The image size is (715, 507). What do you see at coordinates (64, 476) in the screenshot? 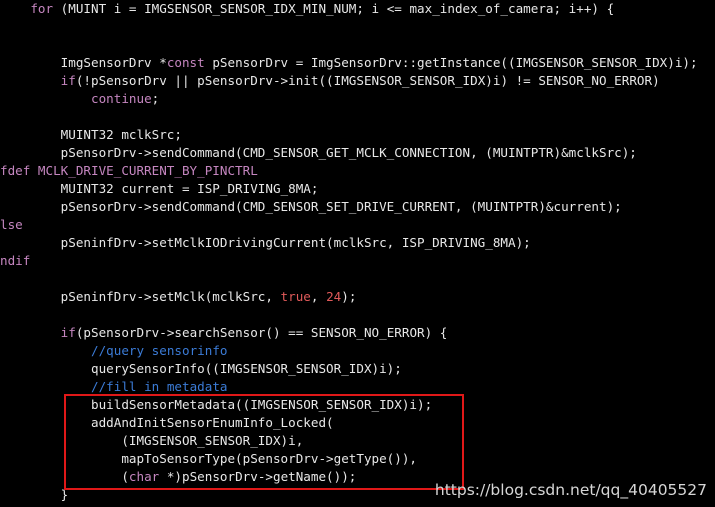
I see `code-text: (` at bounding box center [64, 476].